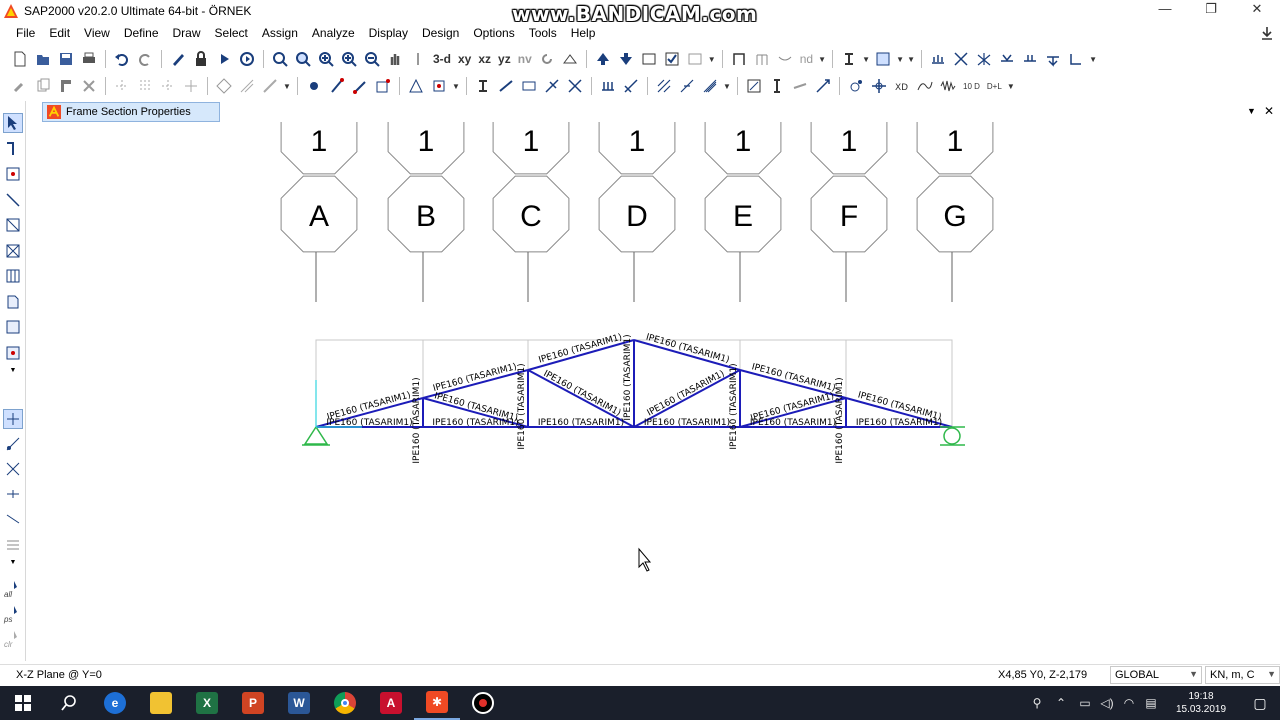  I want to click on assign-load-icon, so click(938, 59).